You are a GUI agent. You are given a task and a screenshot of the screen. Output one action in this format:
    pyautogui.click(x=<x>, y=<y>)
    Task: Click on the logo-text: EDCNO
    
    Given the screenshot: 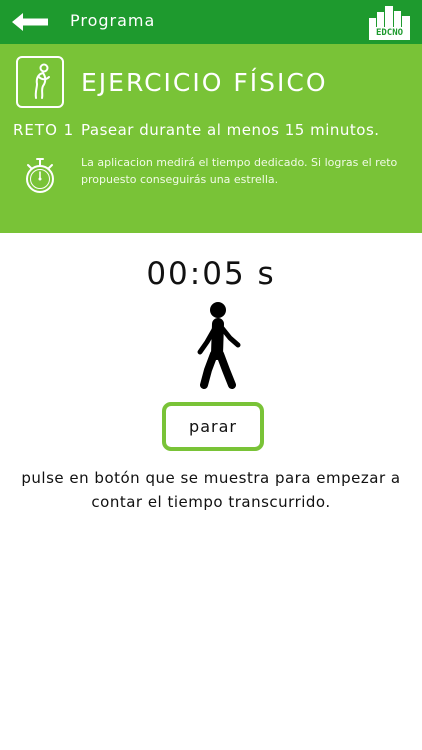 What is the action you would take?
    pyautogui.click(x=389, y=33)
    